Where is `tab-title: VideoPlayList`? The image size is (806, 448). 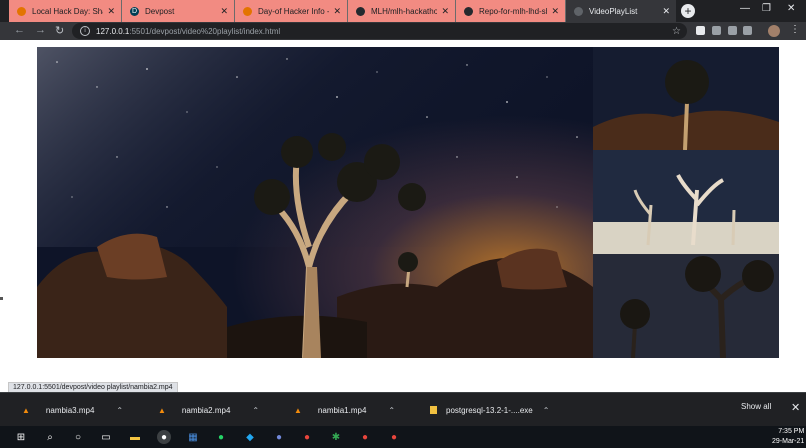
tab-title: VideoPlayList is located at coordinates (613, 11).